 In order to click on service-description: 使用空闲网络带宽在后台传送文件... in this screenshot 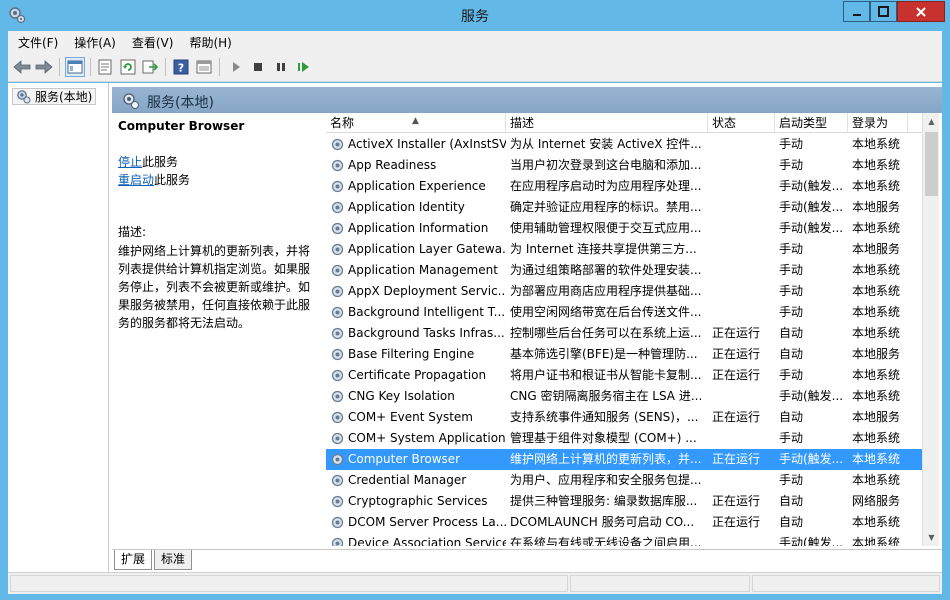, I will do `click(606, 312)`.